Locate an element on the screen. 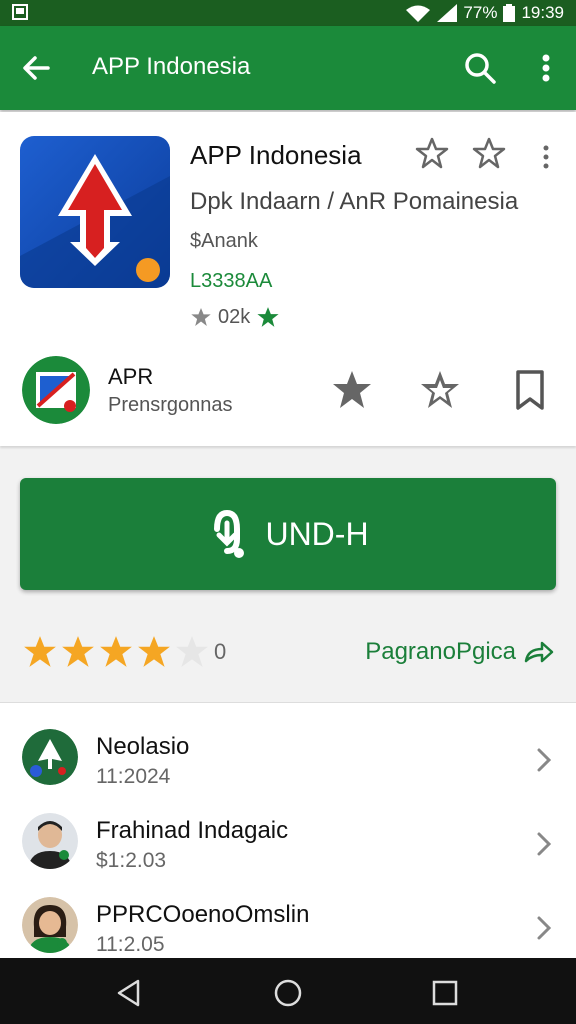 The height and width of the screenshot is (1024, 576). item-name: Frahinad Indagaic is located at coordinates (192, 830).